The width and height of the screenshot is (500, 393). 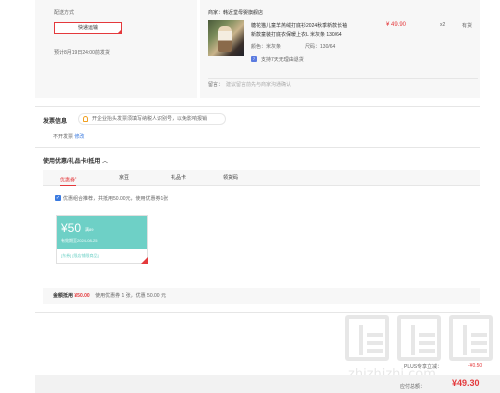 What do you see at coordinates (63, 296) in the screenshot?
I see `summary-label: 金额抵用` at bounding box center [63, 296].